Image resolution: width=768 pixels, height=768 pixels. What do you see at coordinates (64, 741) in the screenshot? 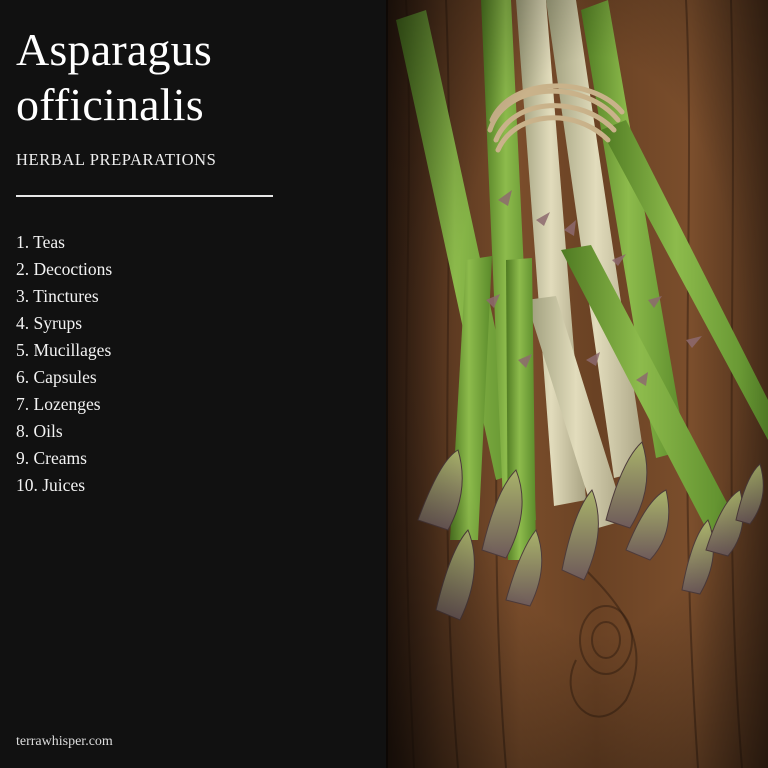
I see `website-footer: terrawhisper.com` at bounding box center [64, 741].